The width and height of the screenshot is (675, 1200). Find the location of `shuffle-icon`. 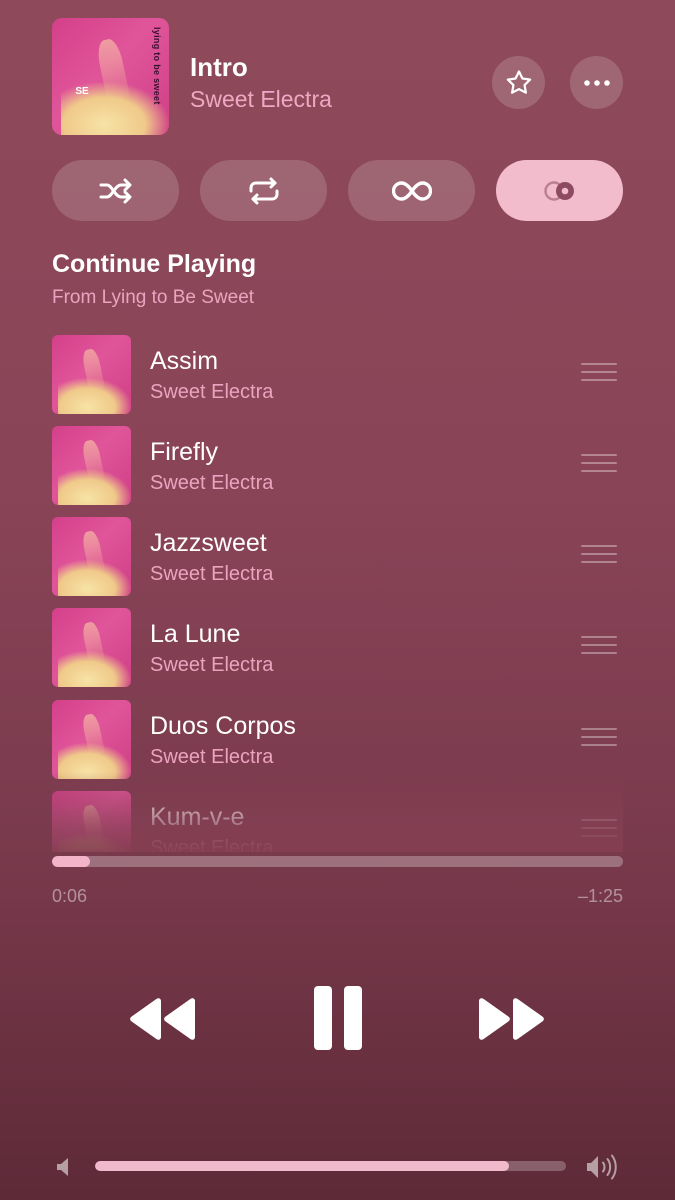

shuffle-icon is located at coordinates (115, 190).